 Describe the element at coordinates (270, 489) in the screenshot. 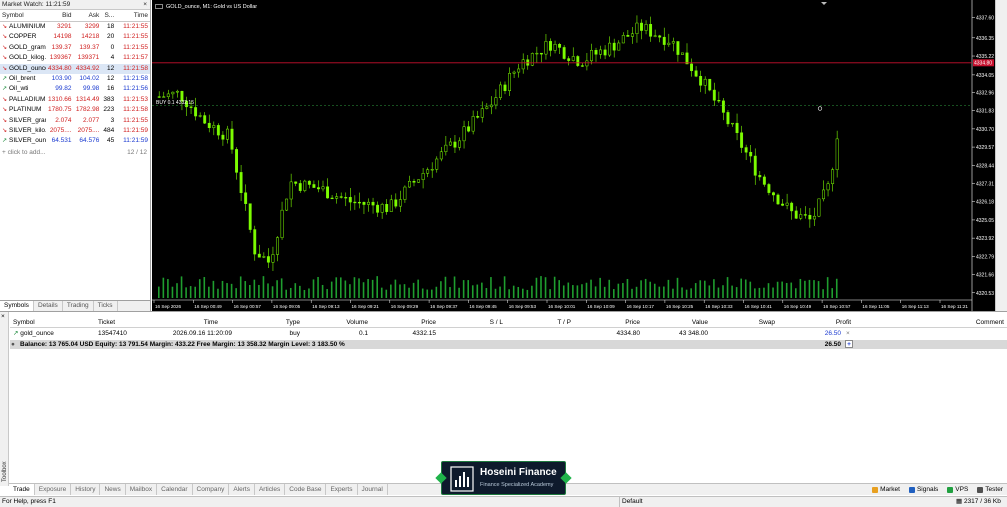

I see `tab-articles: Articles` at that location.